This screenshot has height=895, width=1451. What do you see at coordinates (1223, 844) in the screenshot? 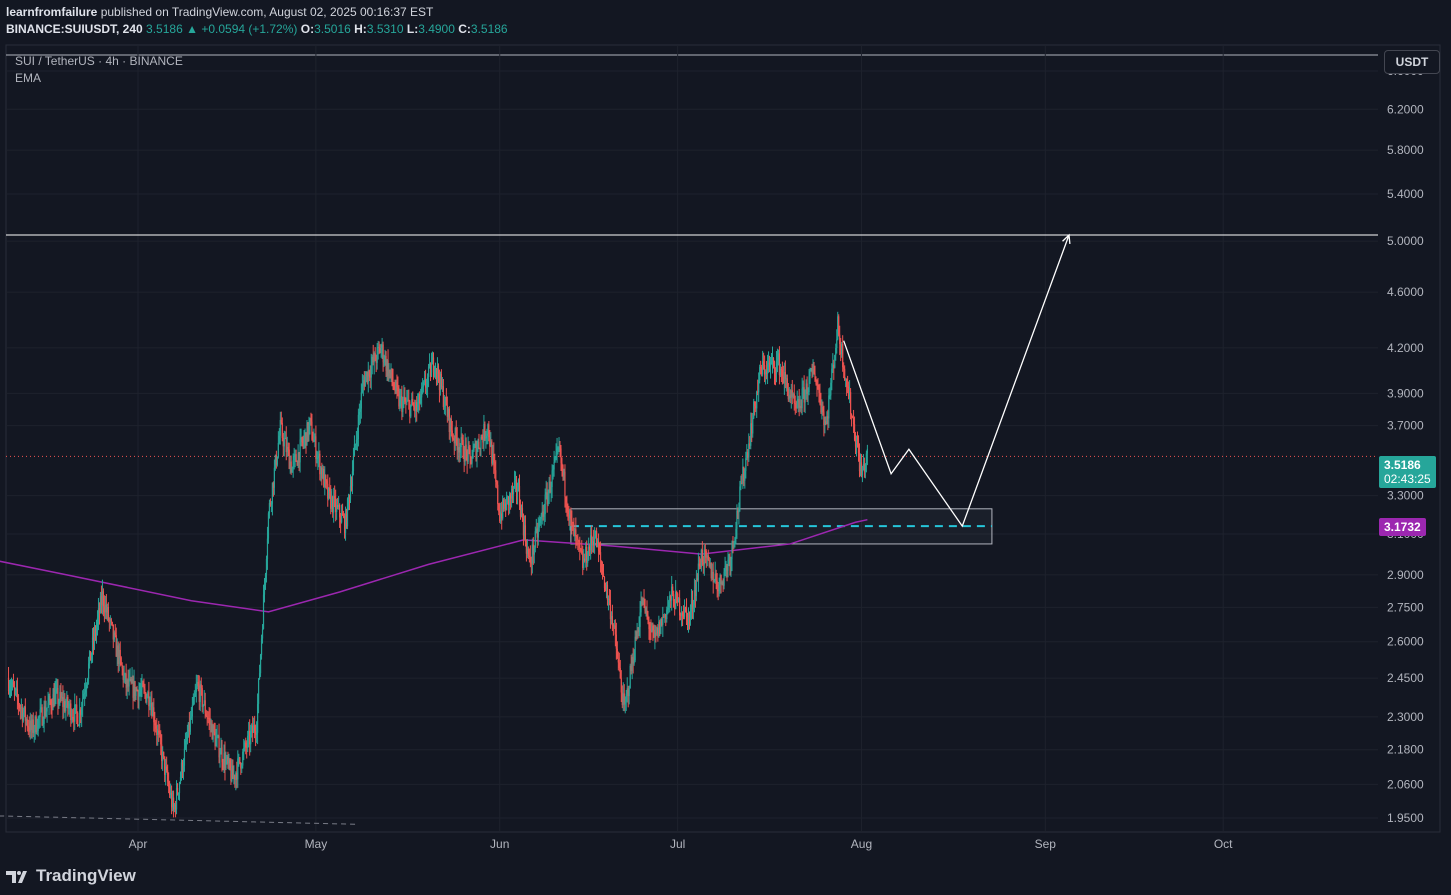
I see `x-tick-label: Oct` at bounding box center [1223, 844].